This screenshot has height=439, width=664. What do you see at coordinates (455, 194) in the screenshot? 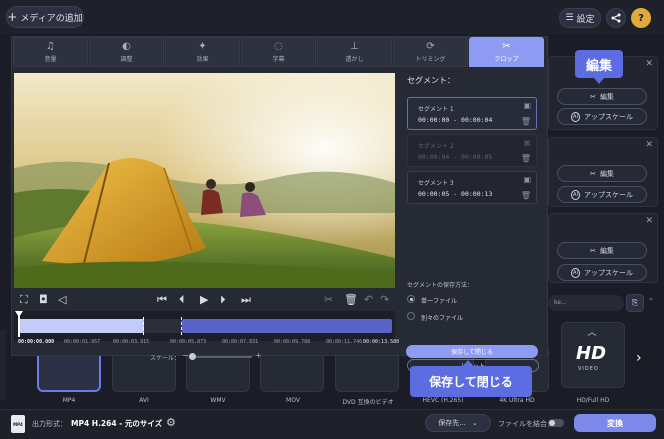
I see `segment-time: 00:00:05 - 00:00:13` at bounding box center [455, 194].